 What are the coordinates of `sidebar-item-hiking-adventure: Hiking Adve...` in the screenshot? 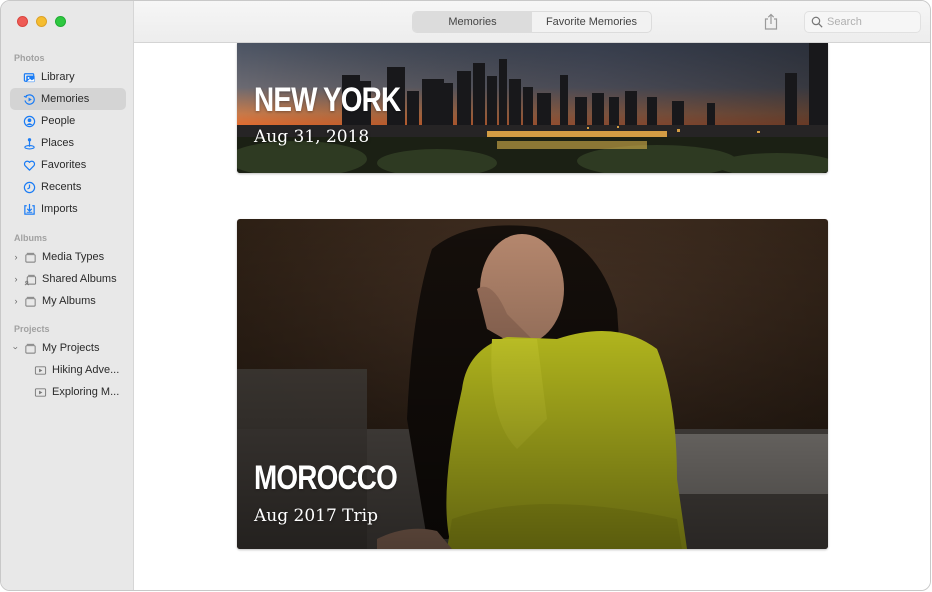 It's located at (76, 370).